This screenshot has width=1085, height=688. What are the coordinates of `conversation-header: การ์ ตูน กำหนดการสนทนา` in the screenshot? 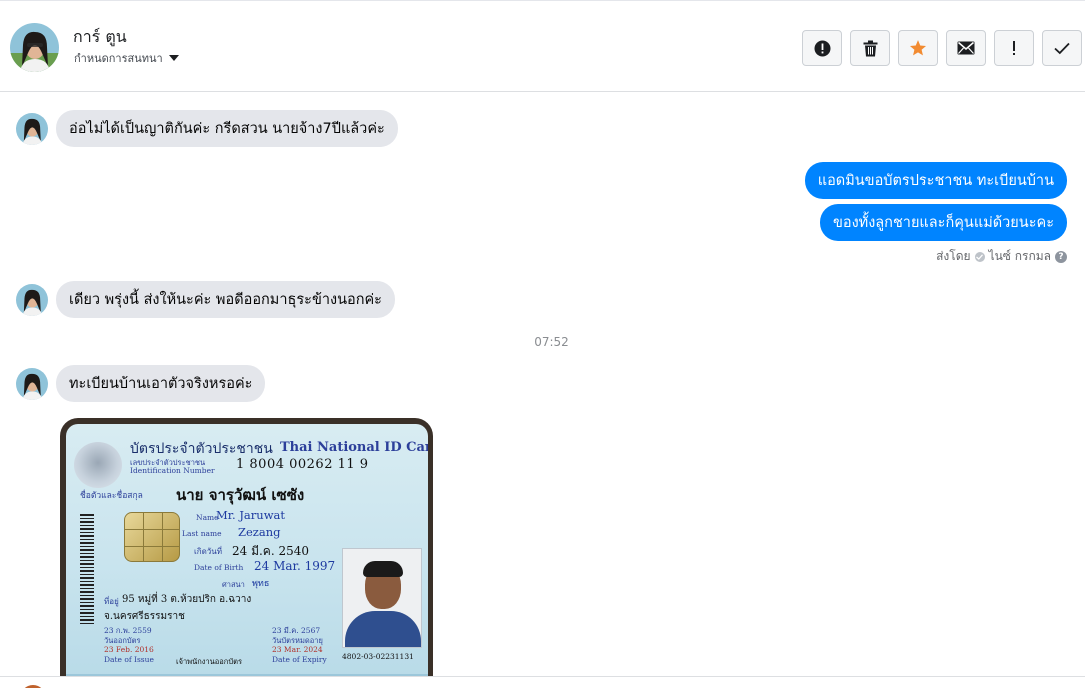 It's located at (542, 46).